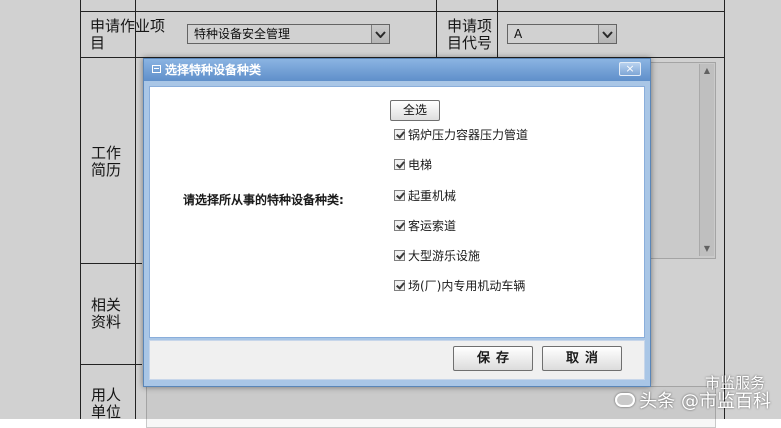 The width and height of the screenshot is (781, 428). What do you see at coordinates (467, 285) in the screenshot?
I see `option-label: 场(厂)内专用机动车辆` at bounding box center [467, 285].